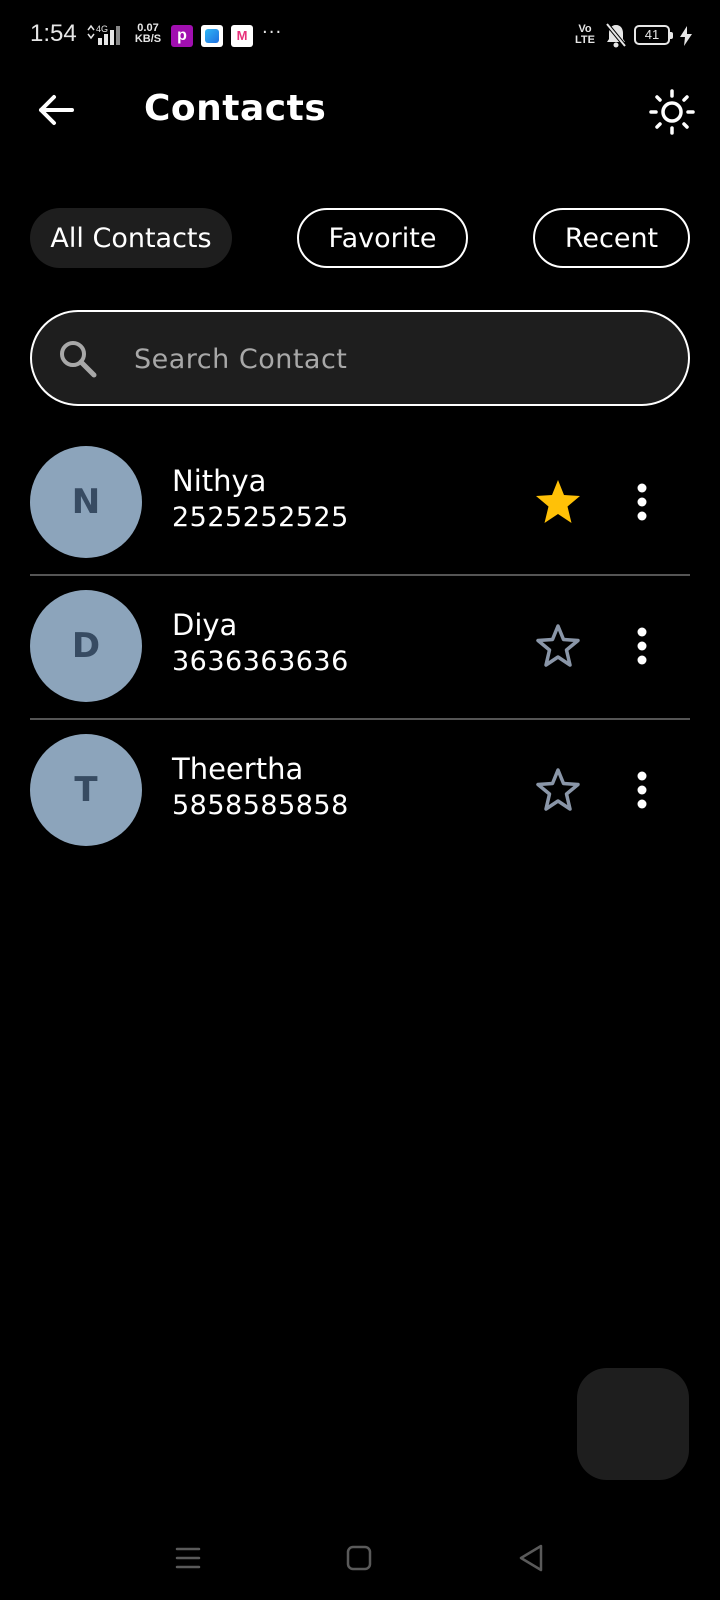  I want to click on contact-name: Nithya, so click(219, 481).